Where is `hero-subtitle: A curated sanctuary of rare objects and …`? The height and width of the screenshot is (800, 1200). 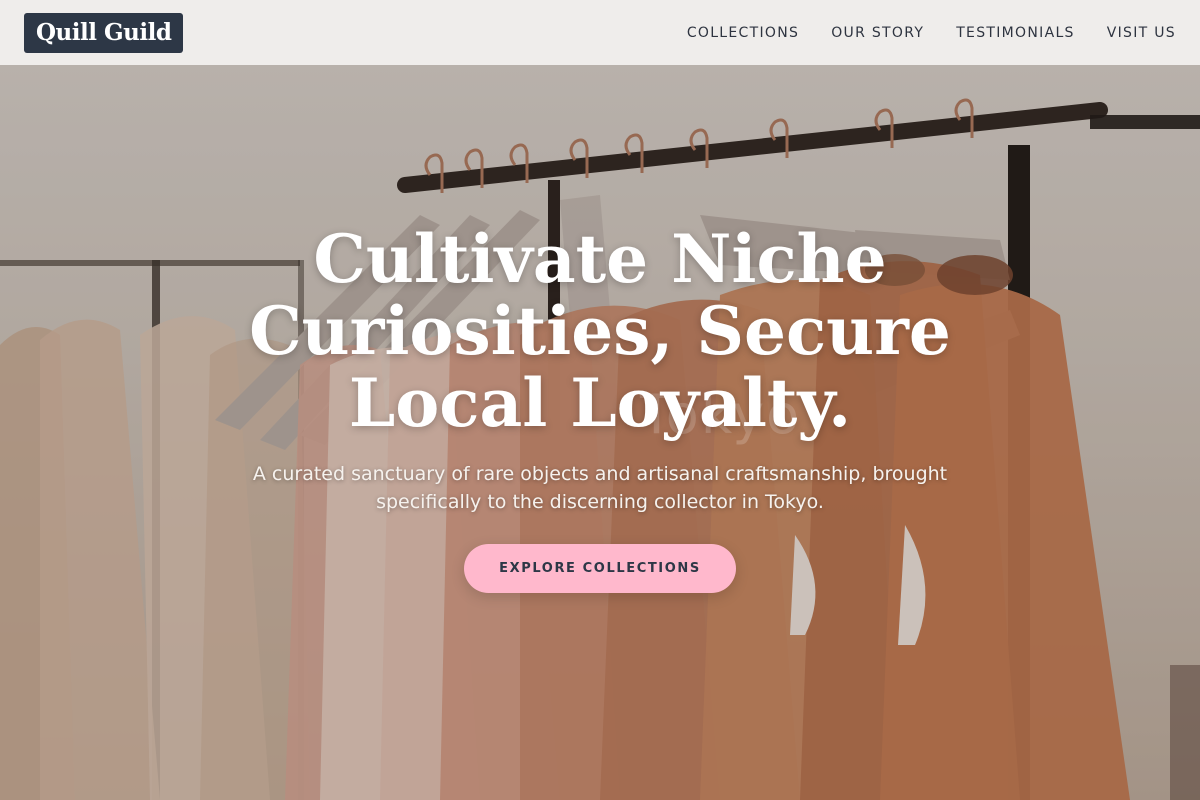
hero-subtitle: A curated sanctuary of rare objects and … is located at coordinates (600, 488).